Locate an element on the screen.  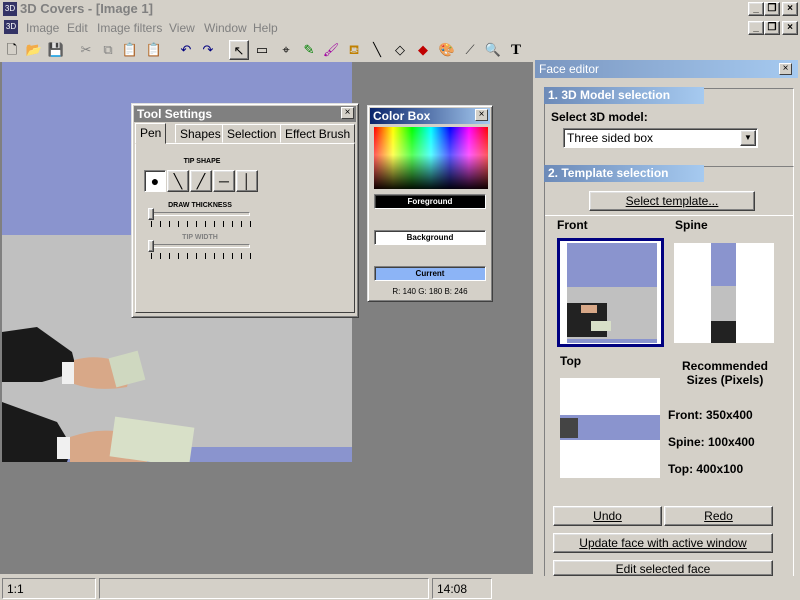
brush-tool-icon: 🖌 is located at coordinates (331, 50).